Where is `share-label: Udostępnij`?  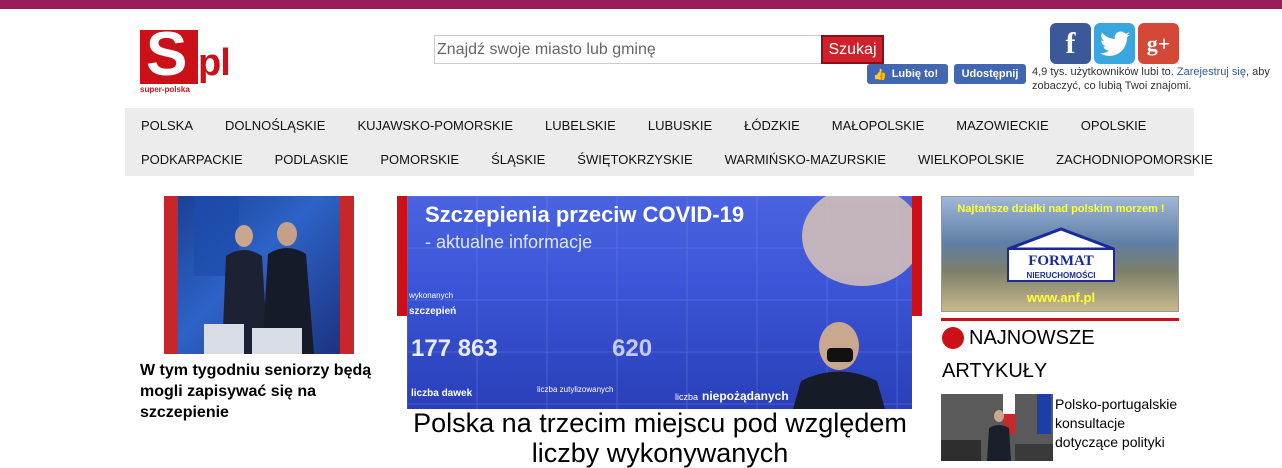 share-label: Udostępnij is located at coordinates (990, 74).